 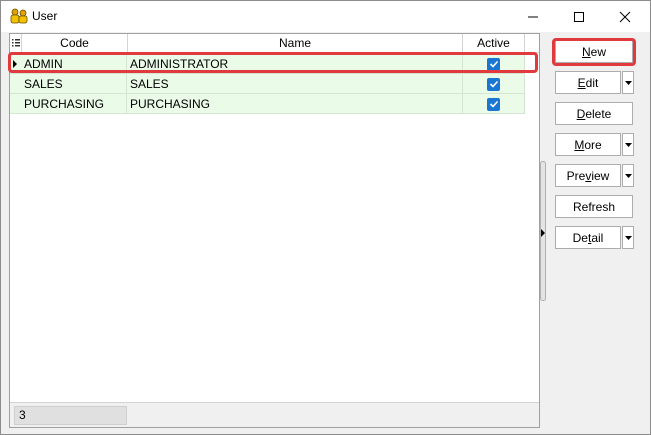 What do you see at coordinates (588, 237) in the screenshot?
I see `detail-button: De t ail` at bounding box center [588, 237].